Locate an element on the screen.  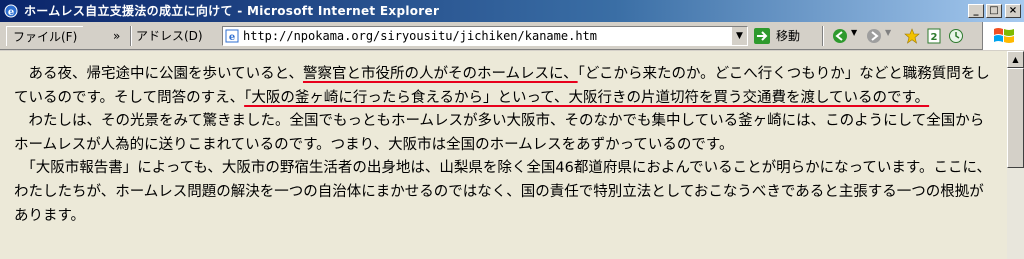
minimize-button: _ is located at coordinates (976, 11).